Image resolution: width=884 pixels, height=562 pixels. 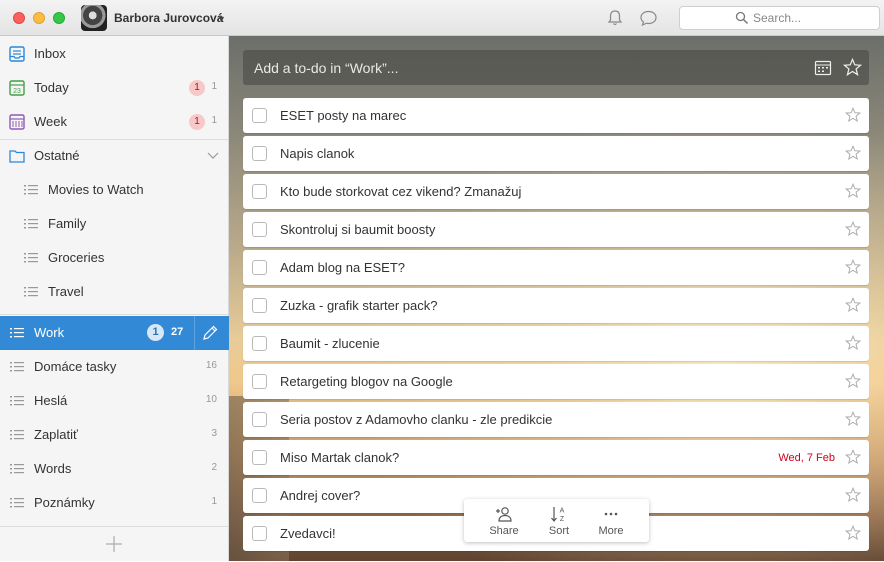 What do you see at coordinates (504, 531) in the screenshot?
I see `share-label: Share` at bounding box center [504, 531].